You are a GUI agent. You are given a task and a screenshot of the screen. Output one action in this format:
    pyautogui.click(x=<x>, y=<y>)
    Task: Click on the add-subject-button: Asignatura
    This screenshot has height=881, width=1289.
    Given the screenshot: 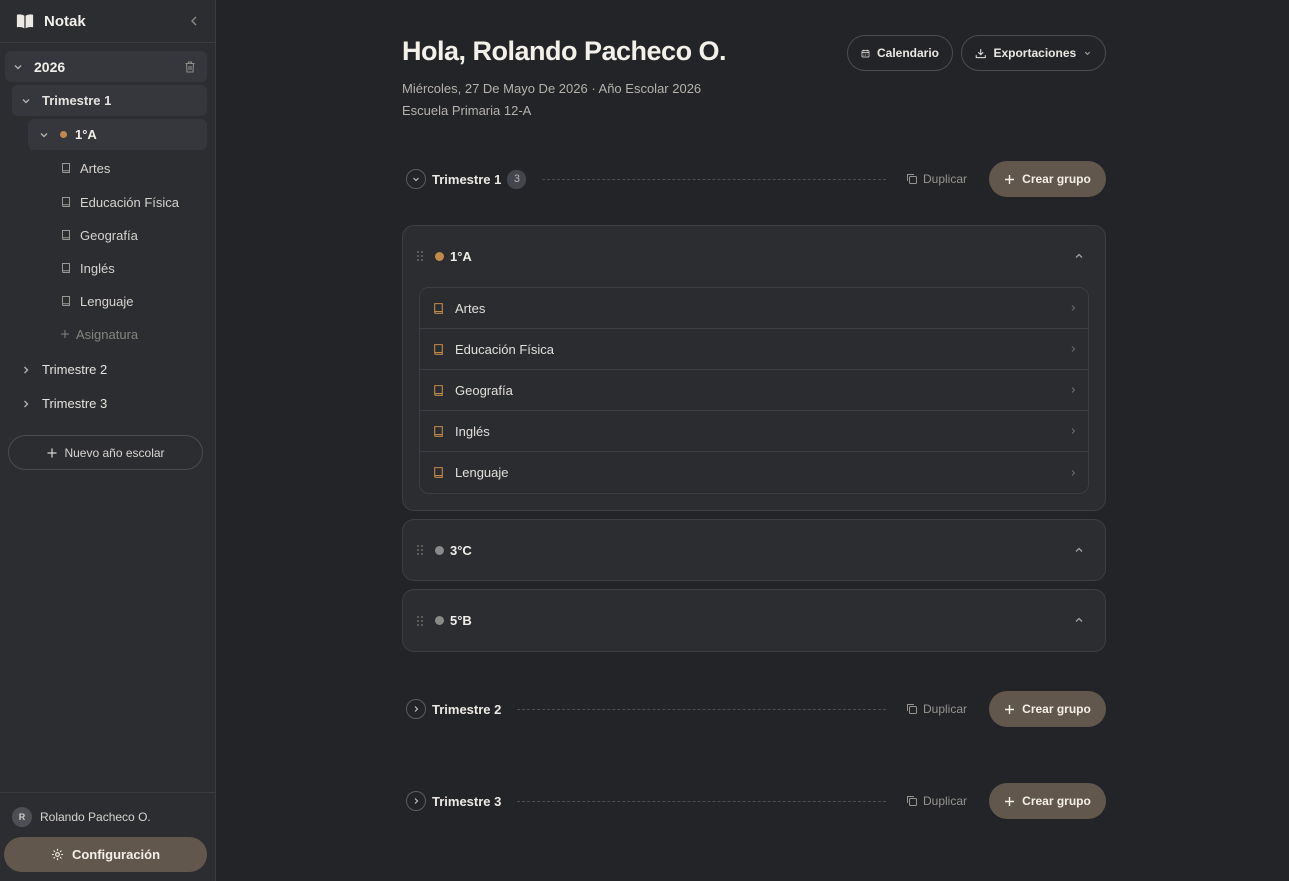 What is the action you would take?
    pyautogui.click(x=99, y=334)
    